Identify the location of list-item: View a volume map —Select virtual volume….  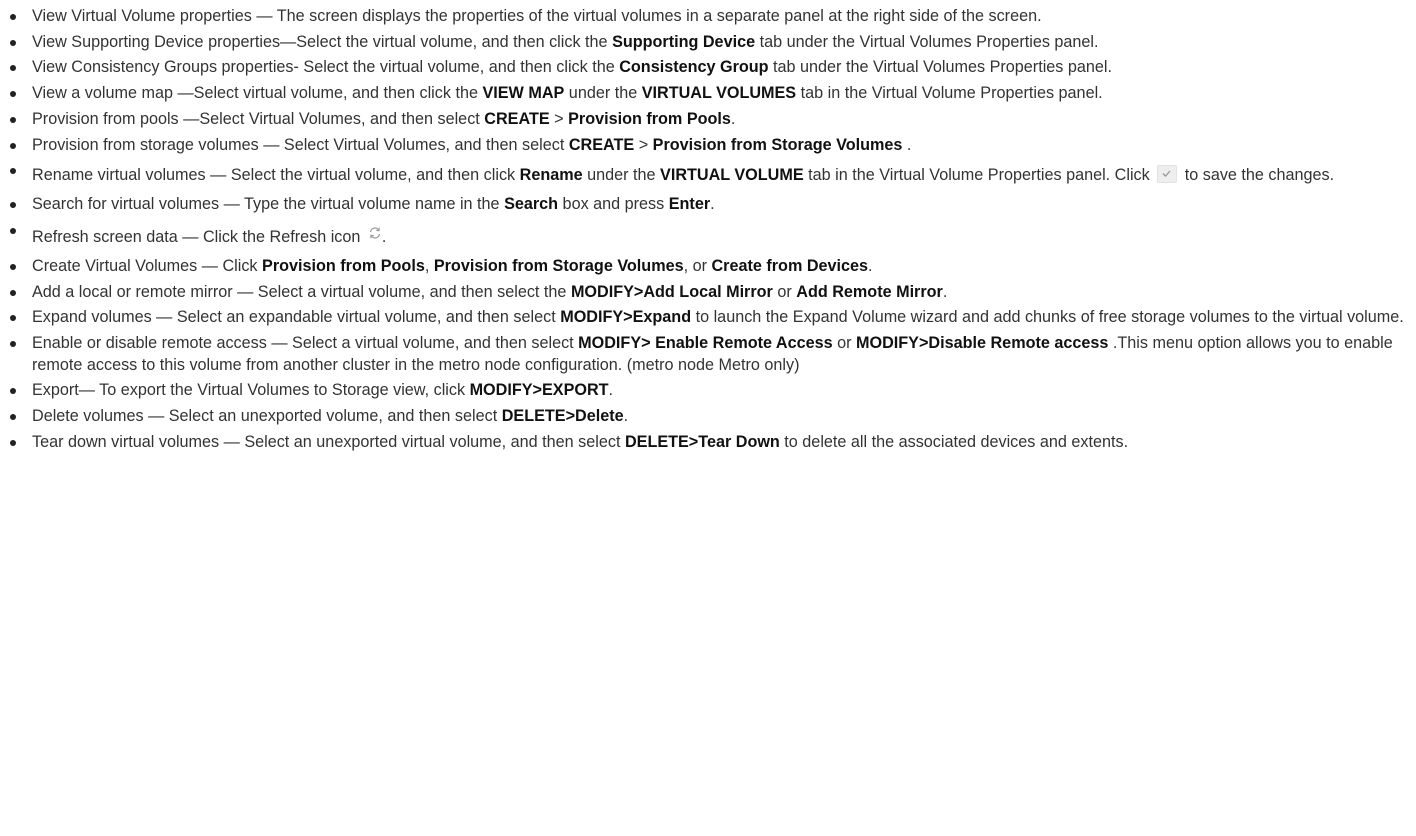
(706, 94).